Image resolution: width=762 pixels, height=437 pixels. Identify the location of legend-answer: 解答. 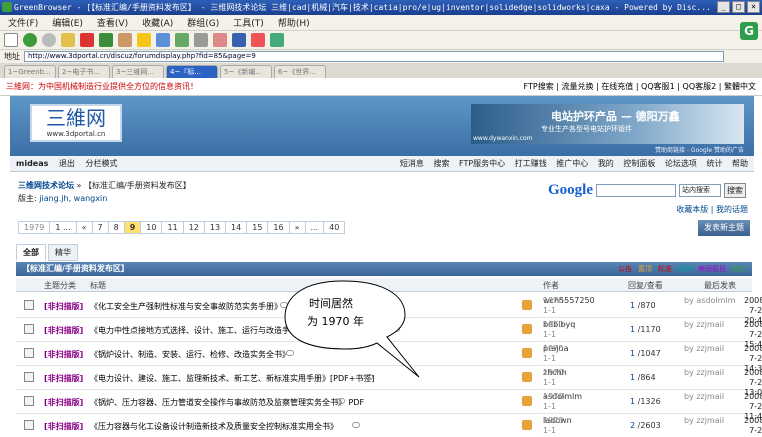
(685, 269).